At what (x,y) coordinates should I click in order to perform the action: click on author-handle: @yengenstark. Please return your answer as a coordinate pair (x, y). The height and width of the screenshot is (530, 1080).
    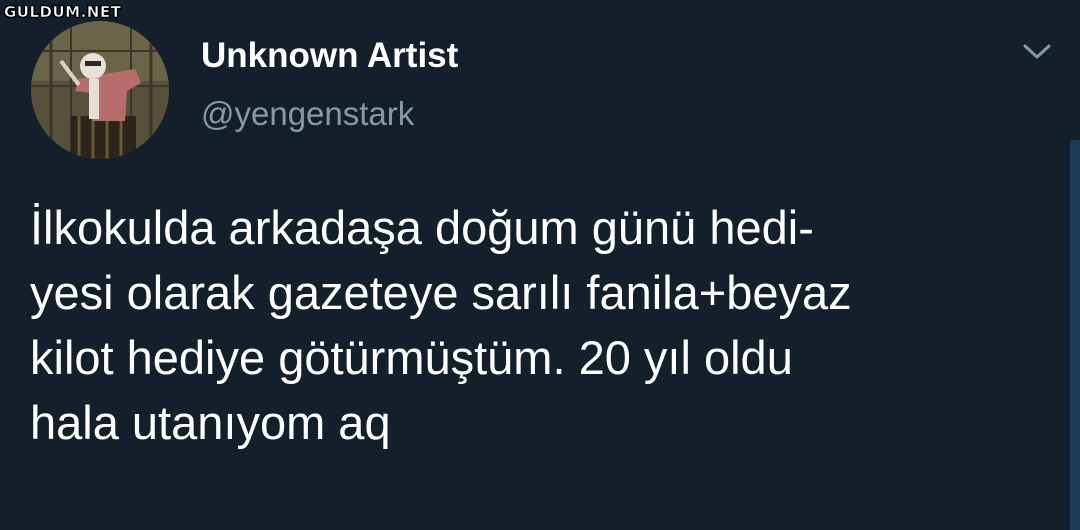
    Looking at the image, I should click on (307, 113).